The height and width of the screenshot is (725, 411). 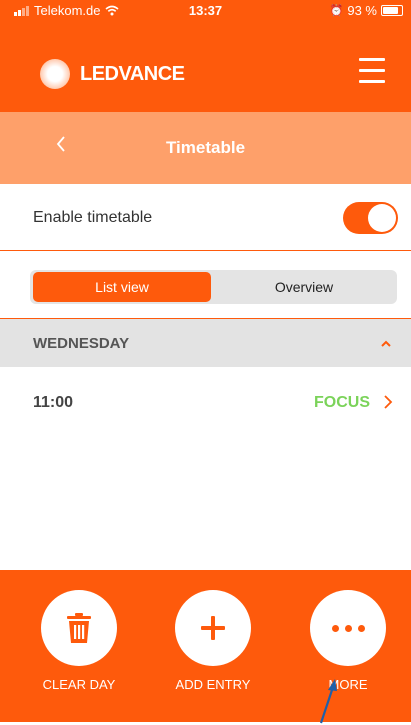 I want to click on add-entry-circle, so click(x=213, y=628).